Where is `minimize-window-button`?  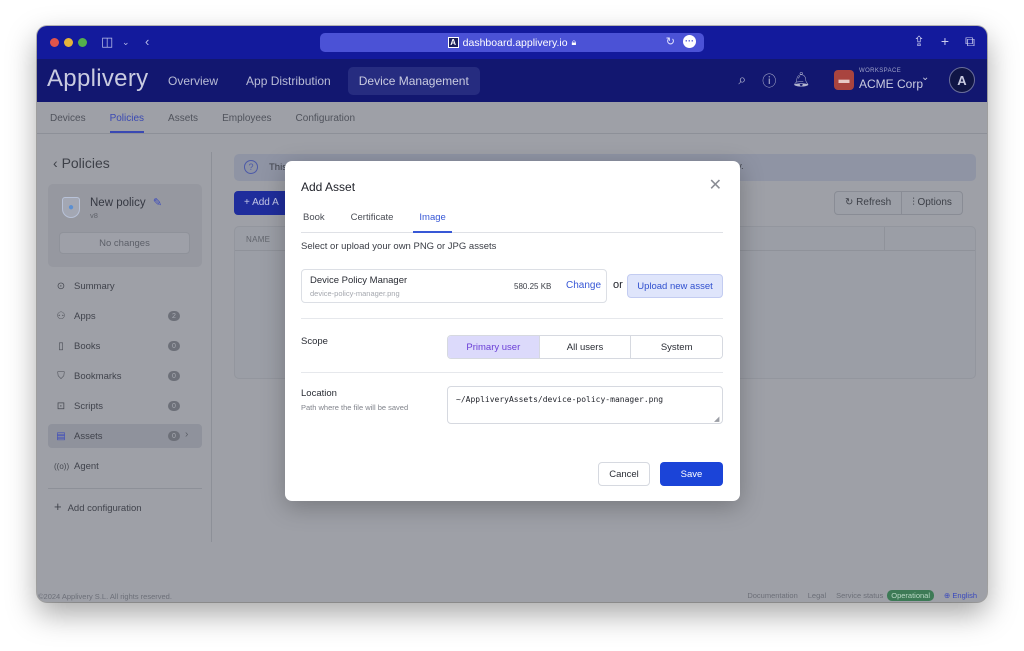 minimize-window-button is located at coordinates (68, 42).